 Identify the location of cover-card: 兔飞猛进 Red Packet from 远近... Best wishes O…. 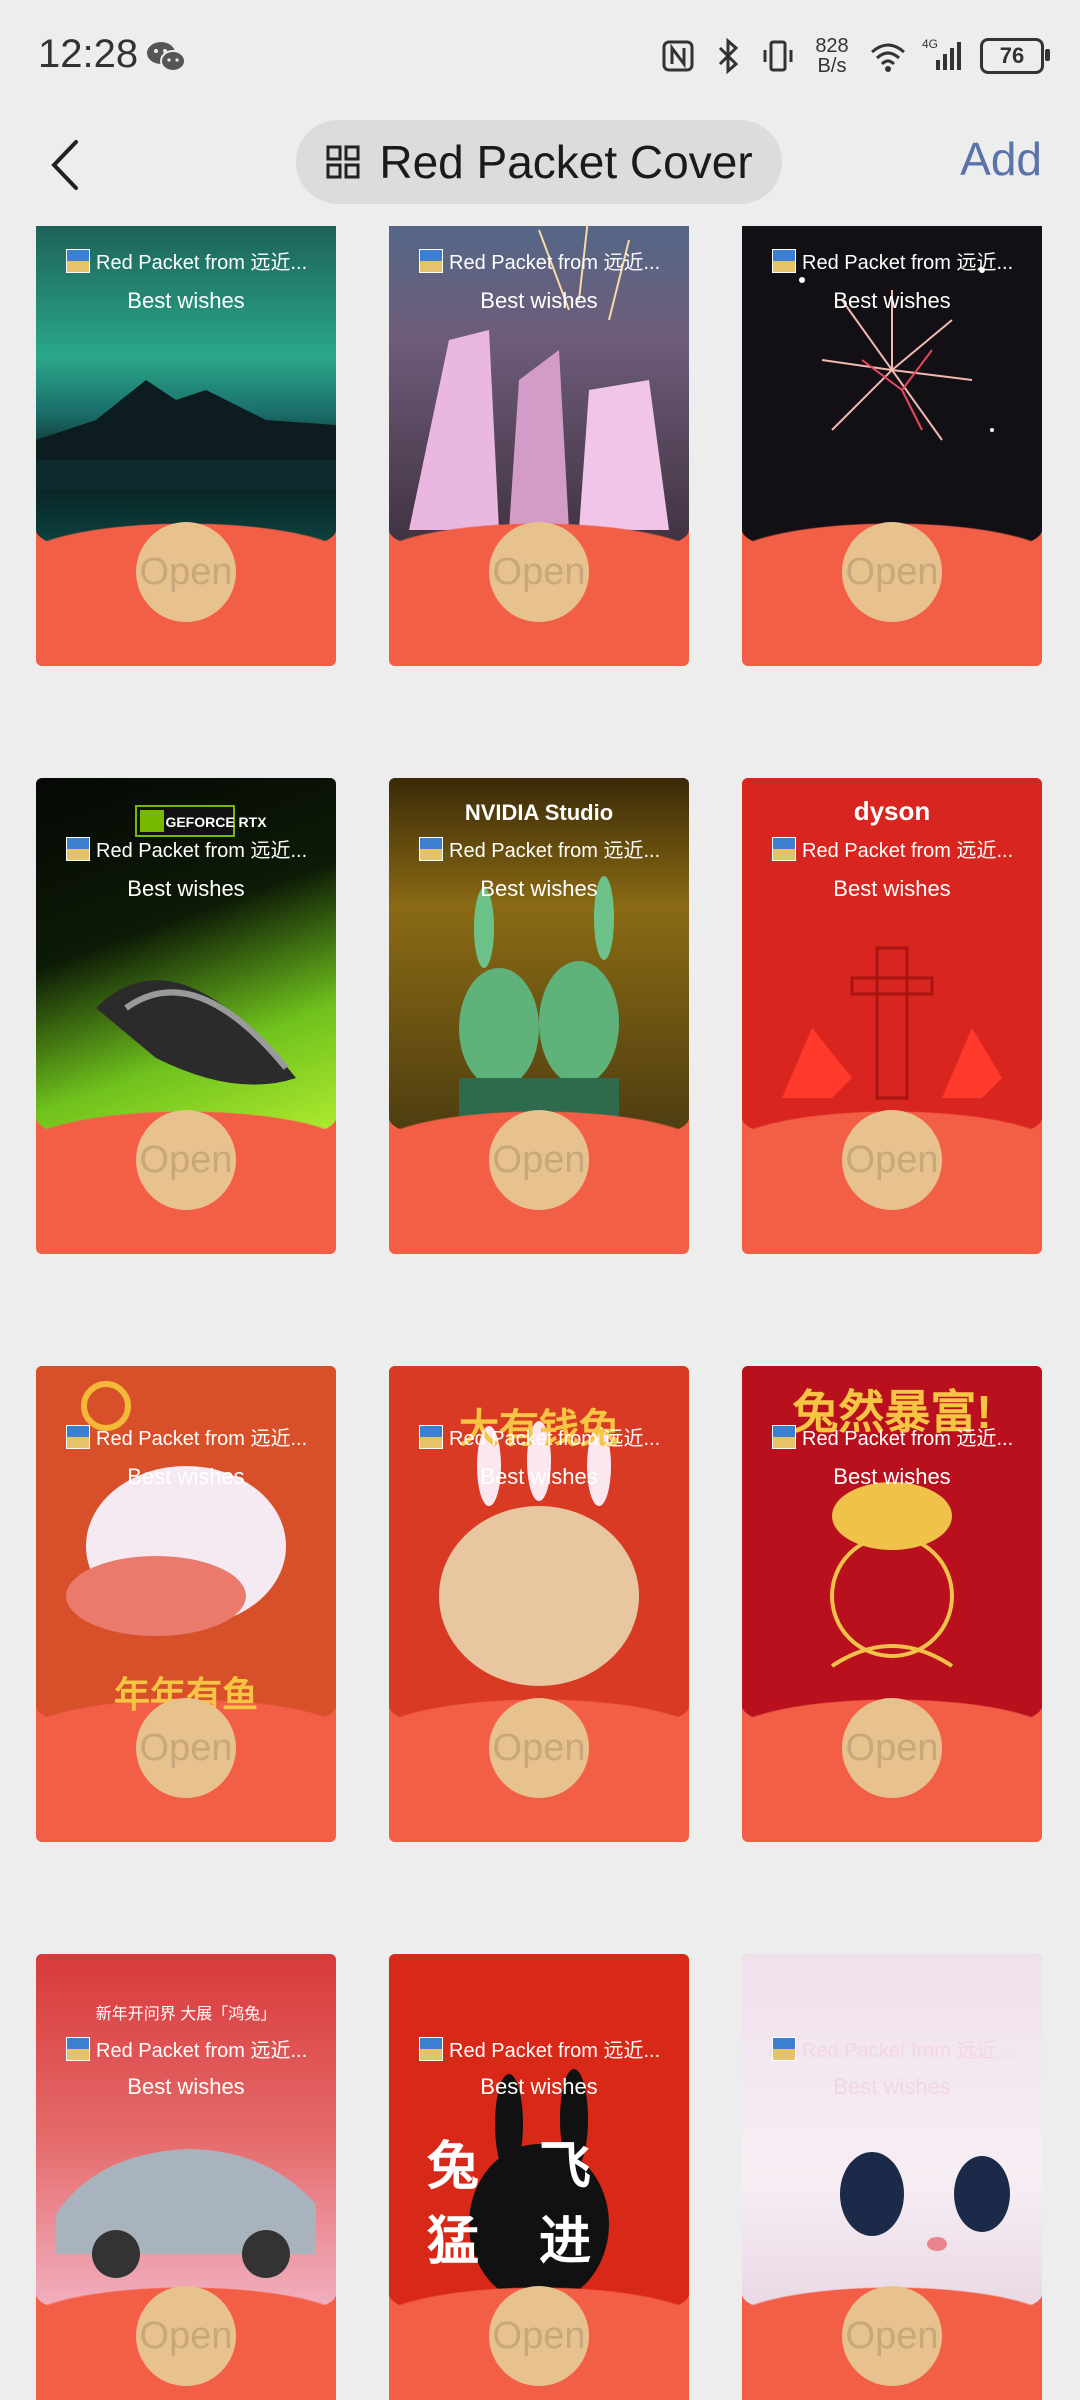
(539, 2177).